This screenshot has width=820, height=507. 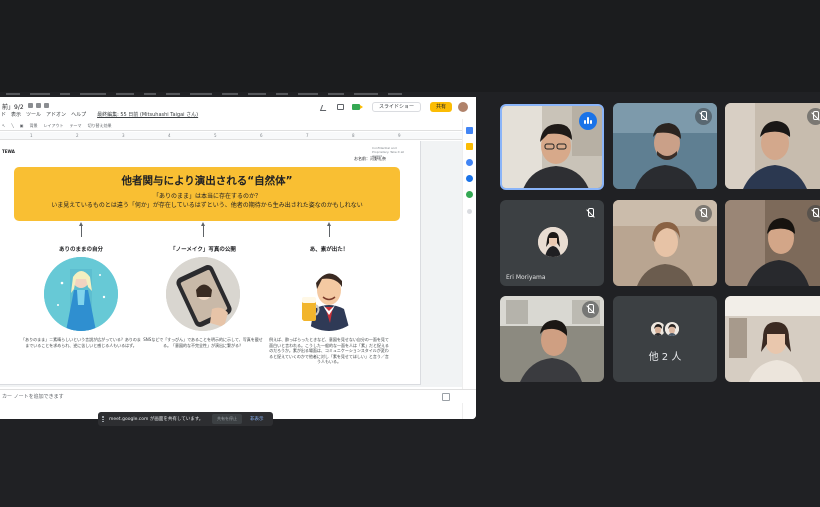 What do you see at coordinates (261, 135) in the screenshot?
I see `ruler-number: 6` at bounding box center [261, 135].